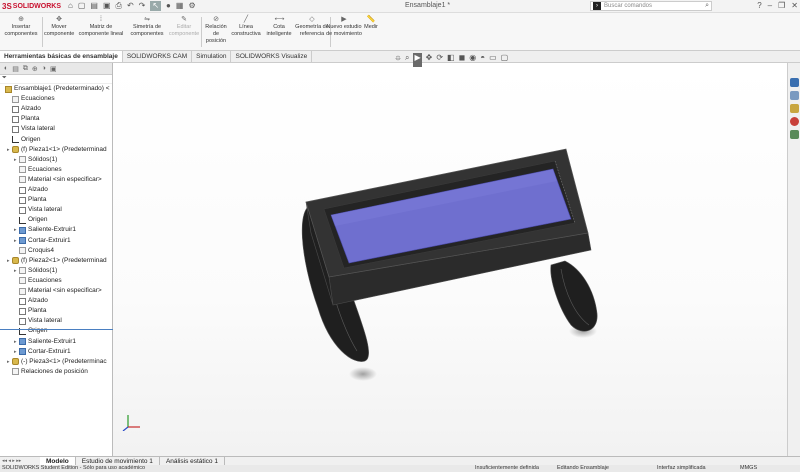 Image resolution: width=800 pixels, height=472 pixels. Describe the element at coordinates (794, 5) in the screenshot. I see `close-icon: ✕` at that location.